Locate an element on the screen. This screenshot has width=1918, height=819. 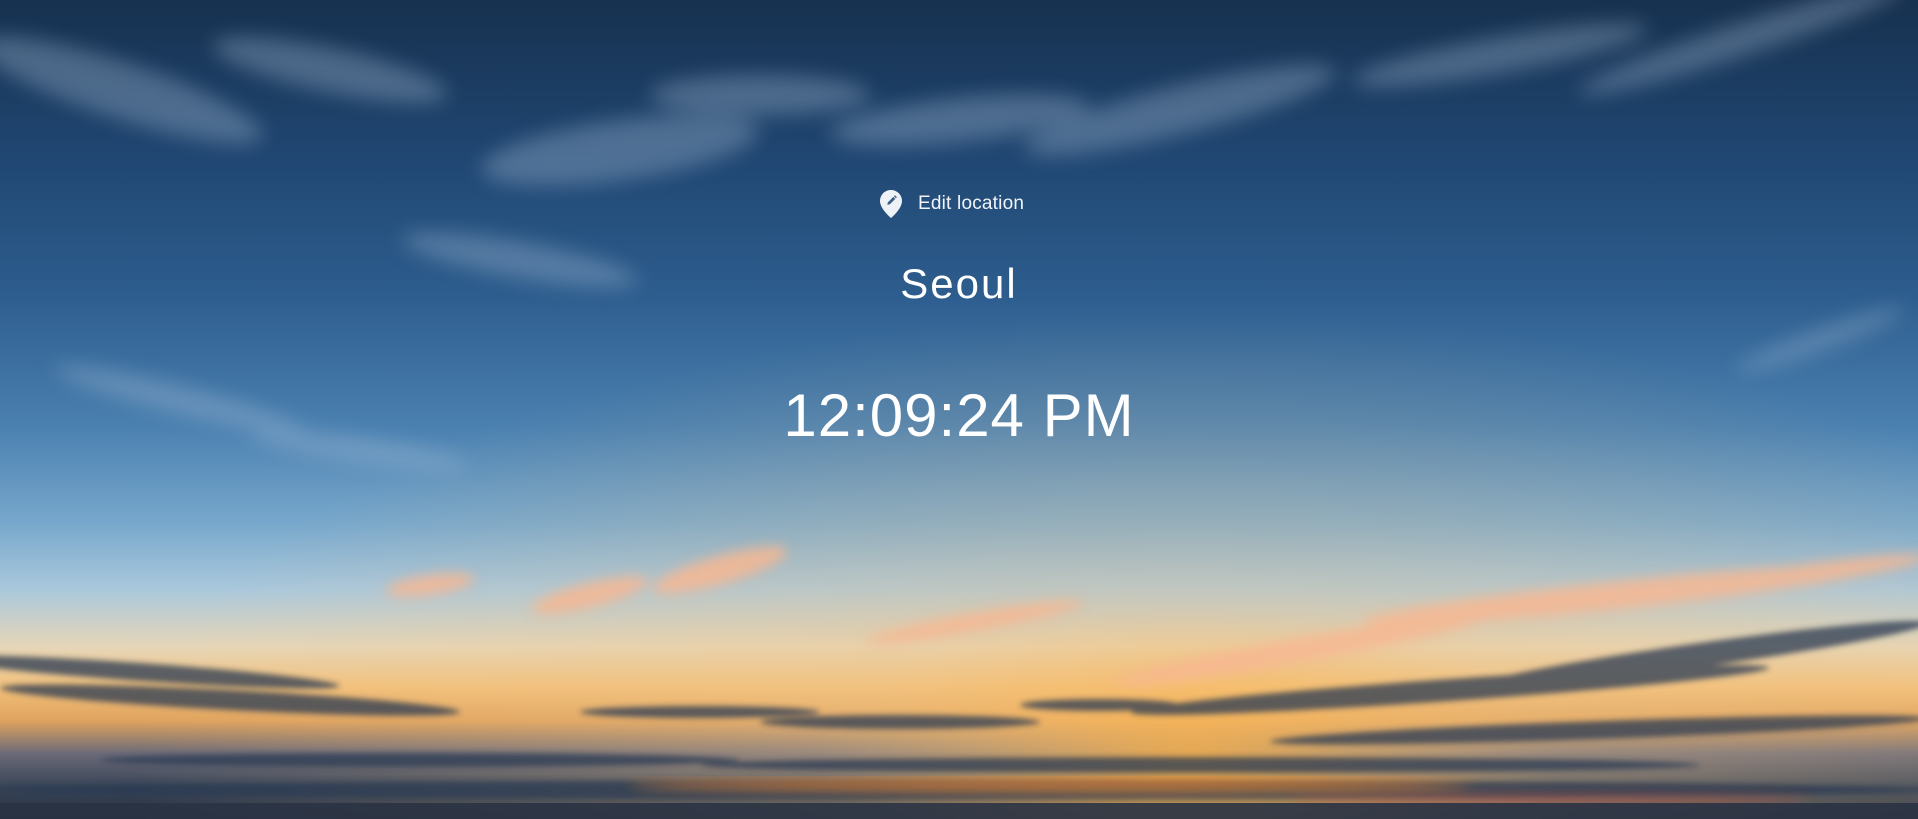
city-name: Seoul is located at coordinates (959, 283).